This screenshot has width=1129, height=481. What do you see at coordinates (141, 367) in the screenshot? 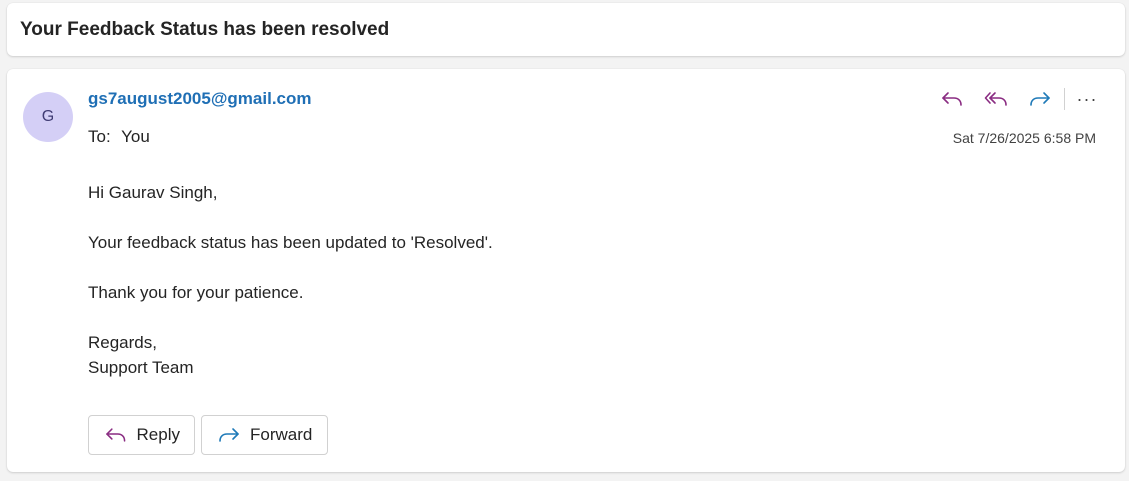
I see `body-signature: Support Team` at bounding box center [141, 367].